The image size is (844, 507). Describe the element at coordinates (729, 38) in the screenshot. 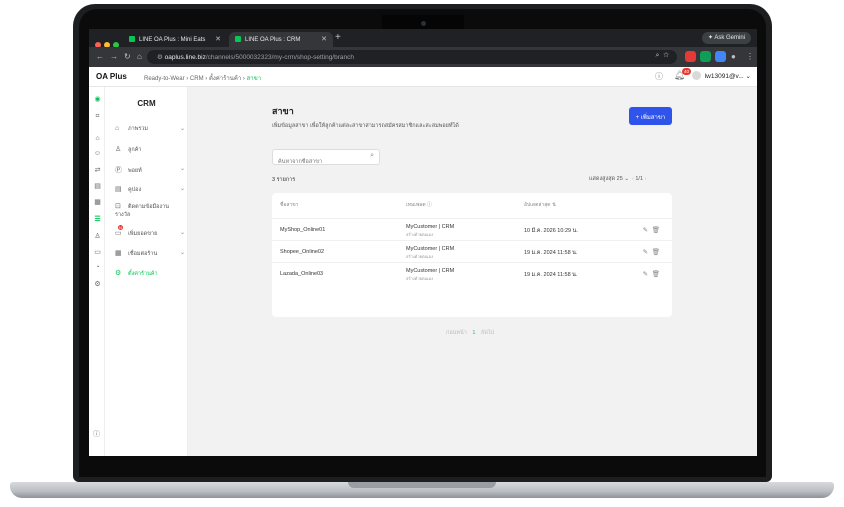

I see `gemini-label: Ask Gemini` at that location.